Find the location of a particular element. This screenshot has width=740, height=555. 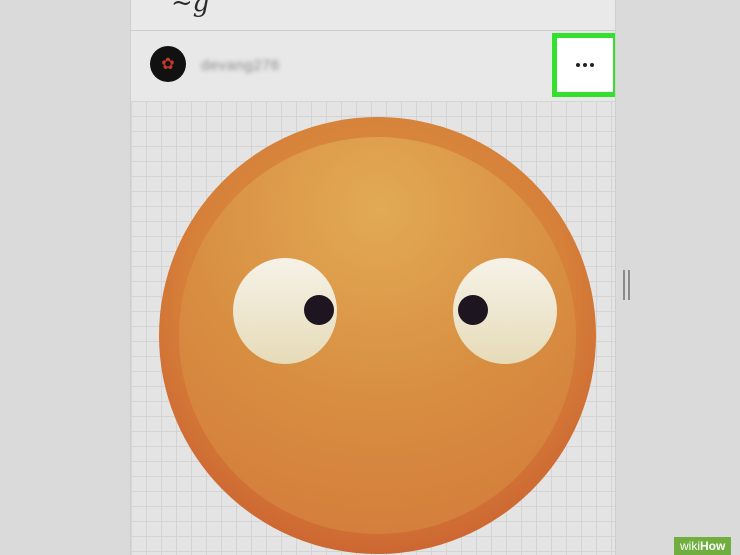

post-header: ✿ devang276 is located at coordinates (373, 66).